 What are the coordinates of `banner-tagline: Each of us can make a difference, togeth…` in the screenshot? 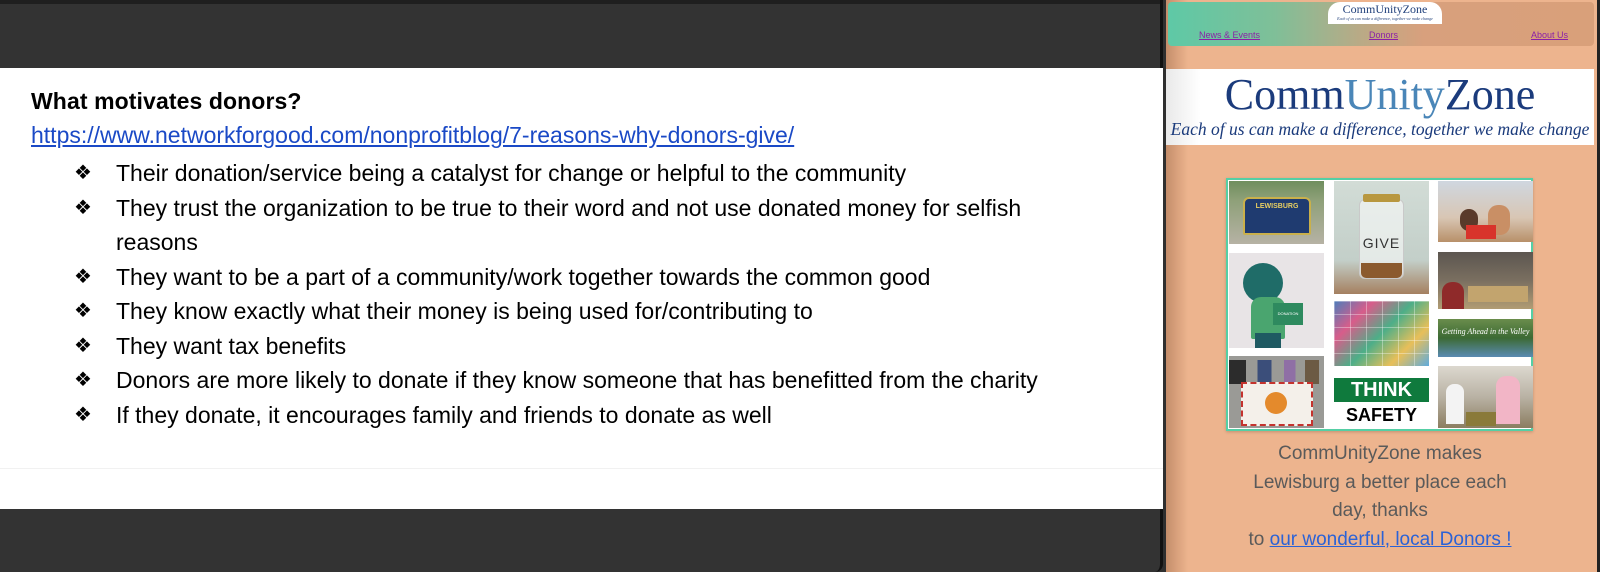 It's located at (1380, 129).